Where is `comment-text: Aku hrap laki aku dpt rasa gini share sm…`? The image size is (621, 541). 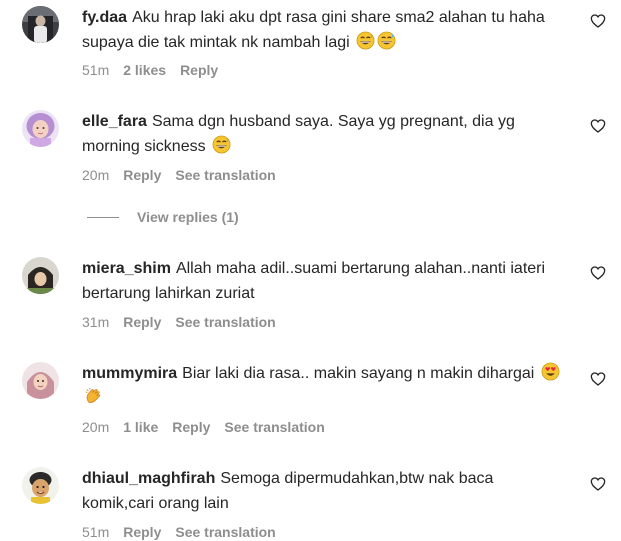
comment-text: Aku hrap laki aku dpt rasa gini share sm… is located at coordinates (313, 30).